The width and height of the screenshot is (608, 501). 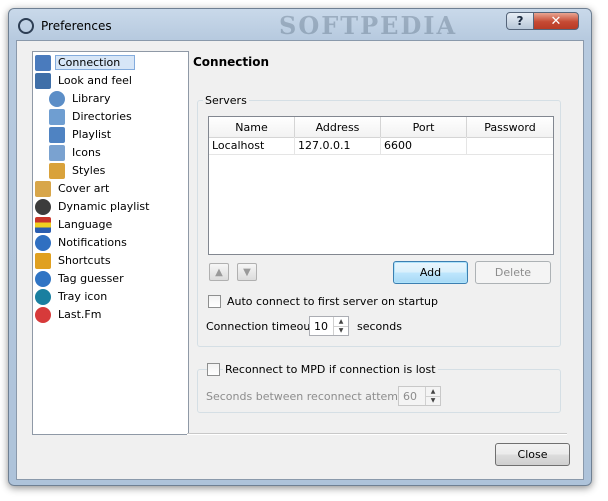 I want to click on connection-icon, so click(x=43, y=62).